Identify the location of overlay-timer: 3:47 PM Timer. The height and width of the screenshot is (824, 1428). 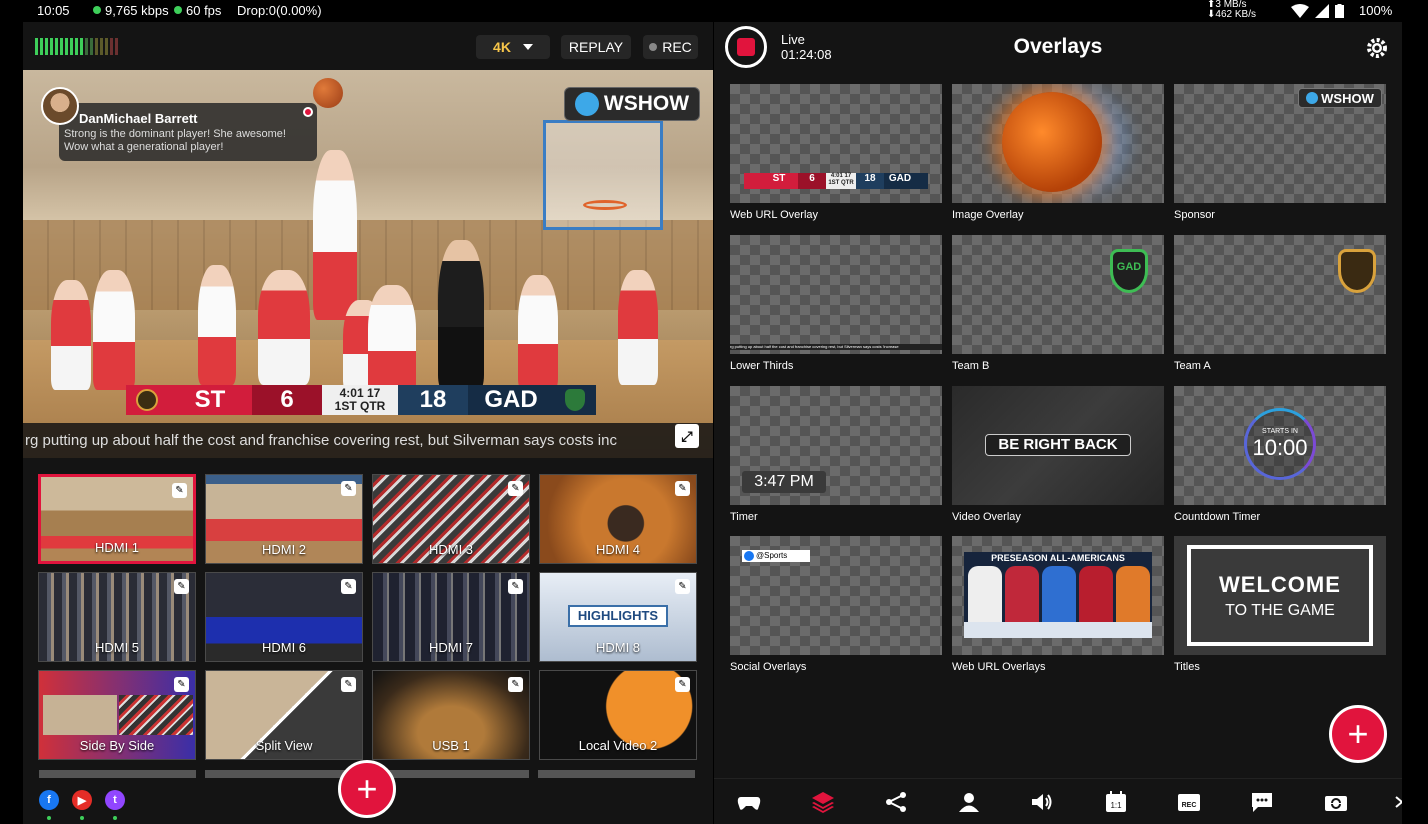
(836, 454).